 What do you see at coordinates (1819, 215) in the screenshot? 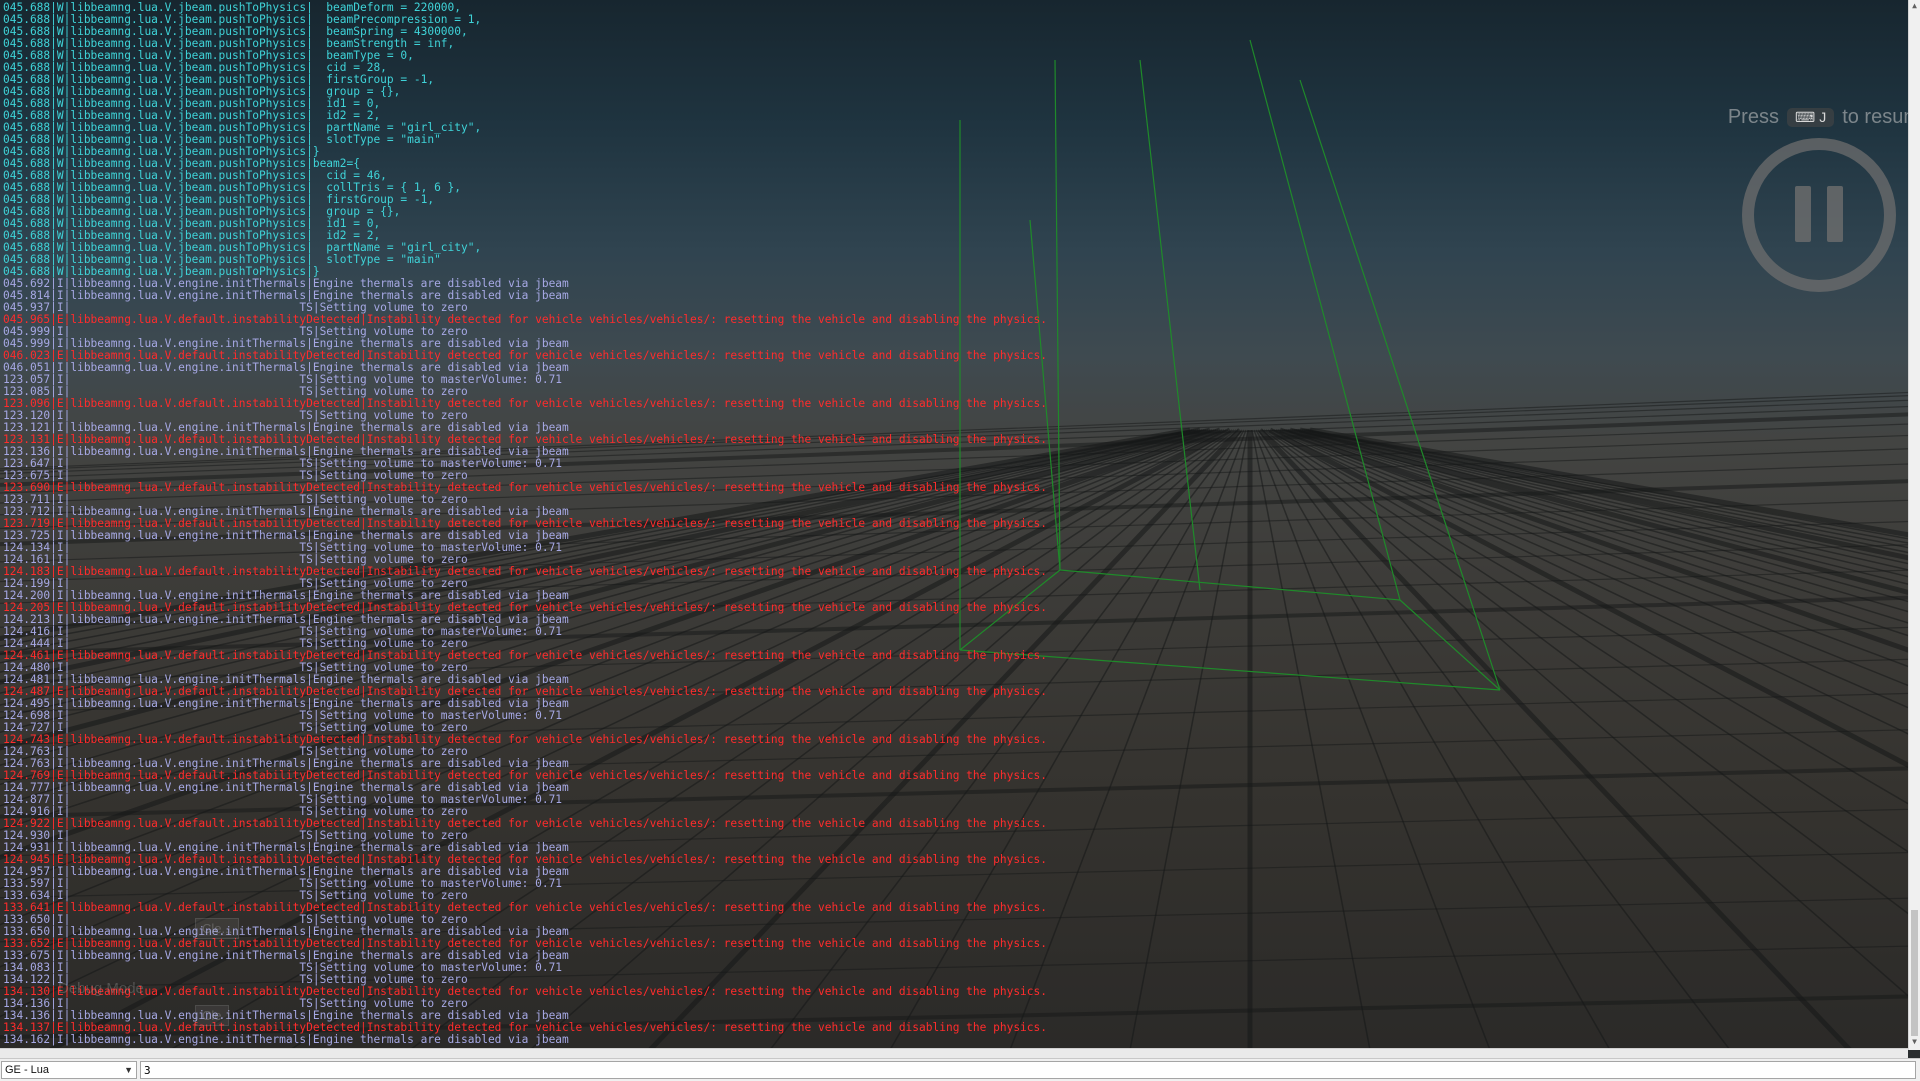
I see `pause-icon` at bounding box center [1819, 215].